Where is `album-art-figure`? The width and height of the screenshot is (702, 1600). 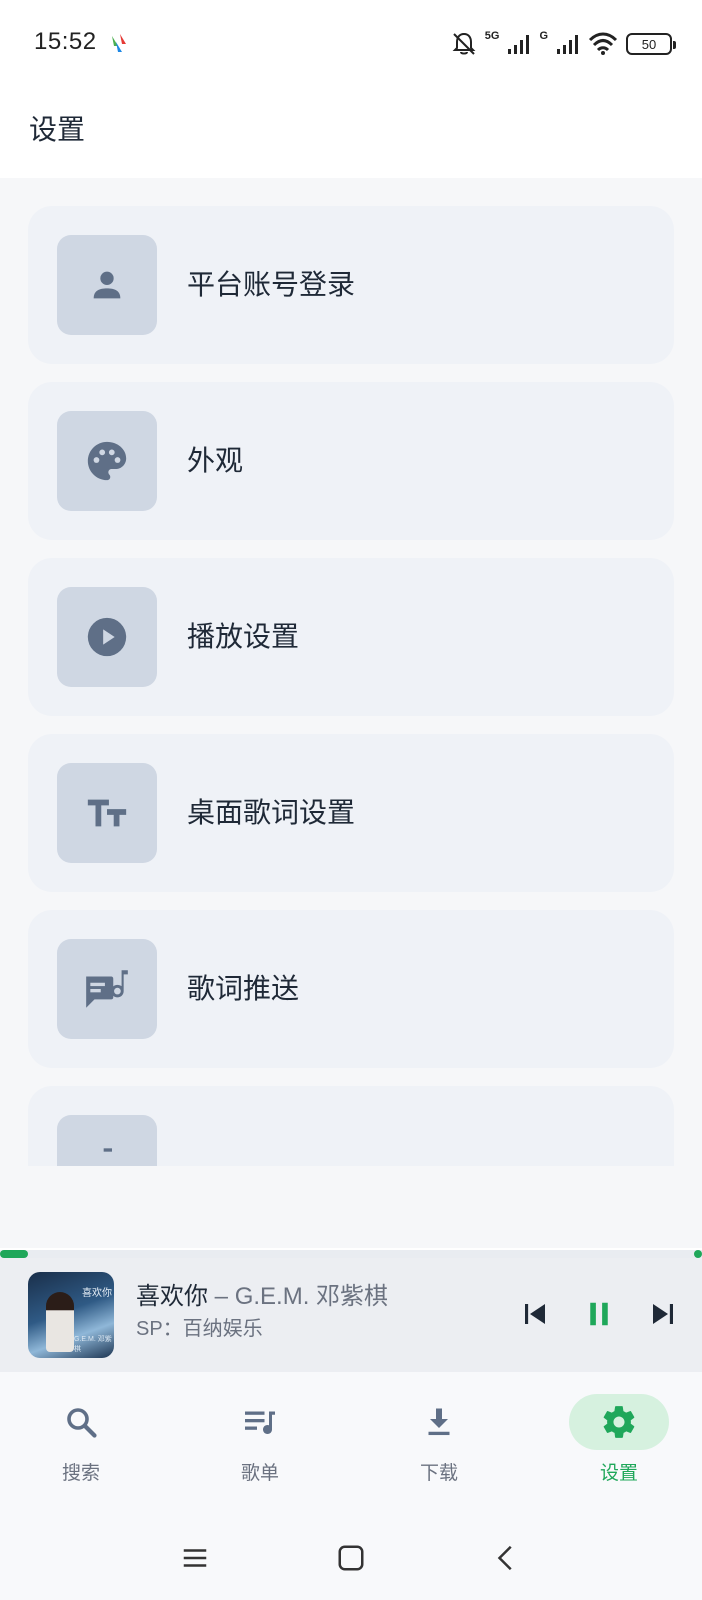
album-art-figure is located at coordinates (60, 1322).